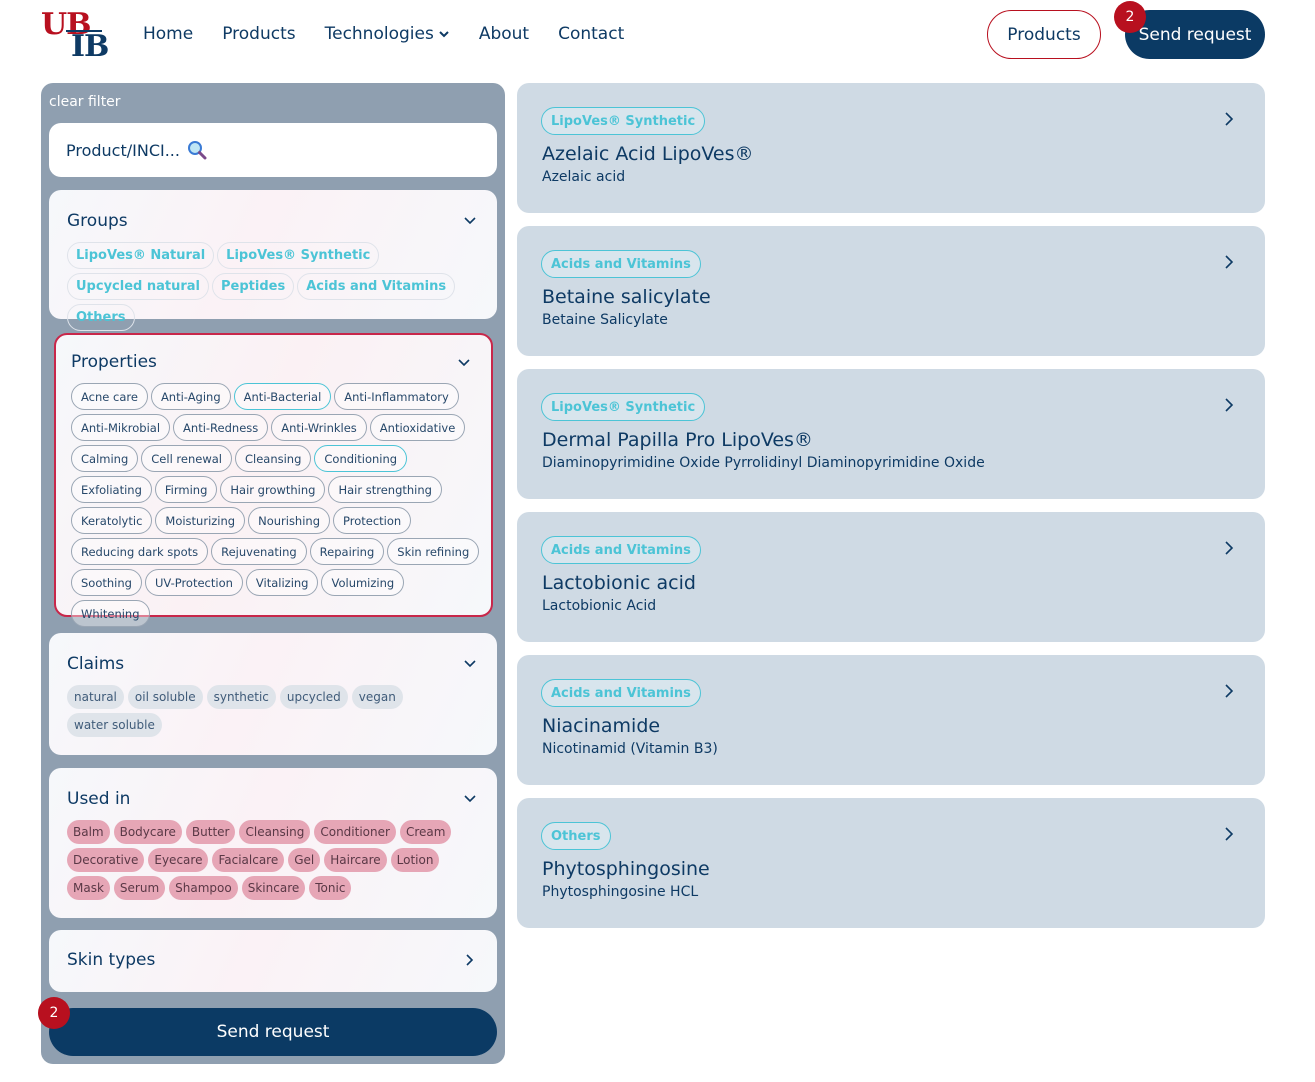 This screenshot has width=1315, height=1082. Describe the element at coordinates (109, 396) in the screenshot. I see `property-chip: Acne care` at that location.